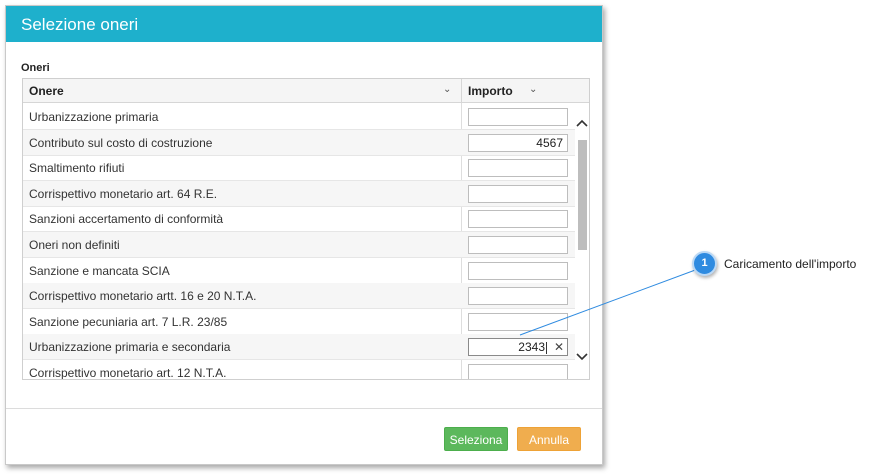 The width and height of the screenshot is (882, 475). Describe the element at coordinates (609, 302) in the screenshot. I see `annotation-callout-line` at that location.